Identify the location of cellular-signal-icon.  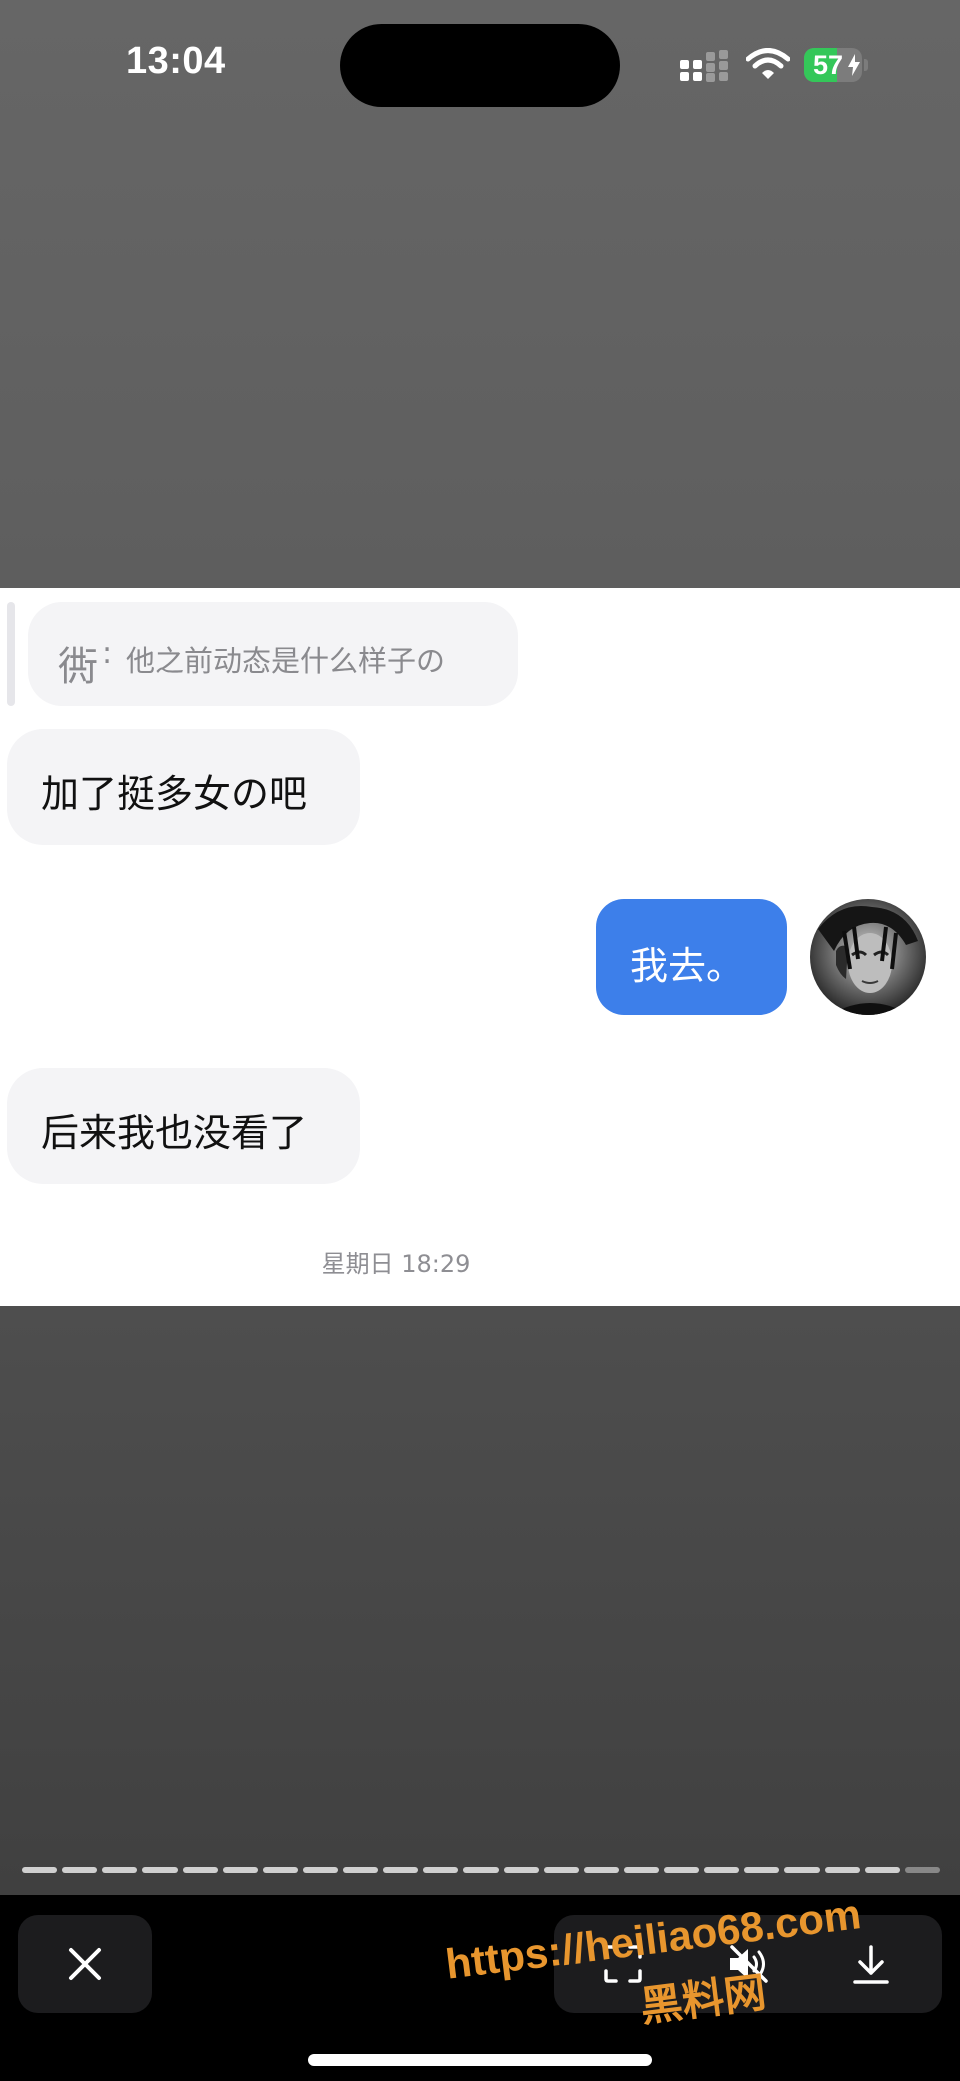
(704, 66).